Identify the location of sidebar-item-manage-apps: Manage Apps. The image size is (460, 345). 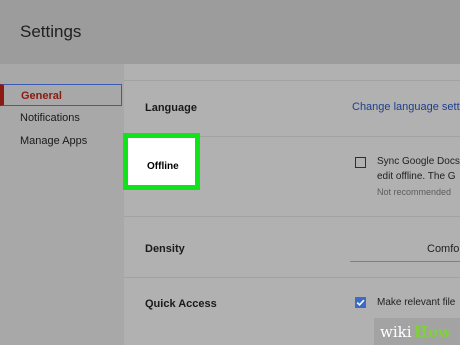
(53, 141).